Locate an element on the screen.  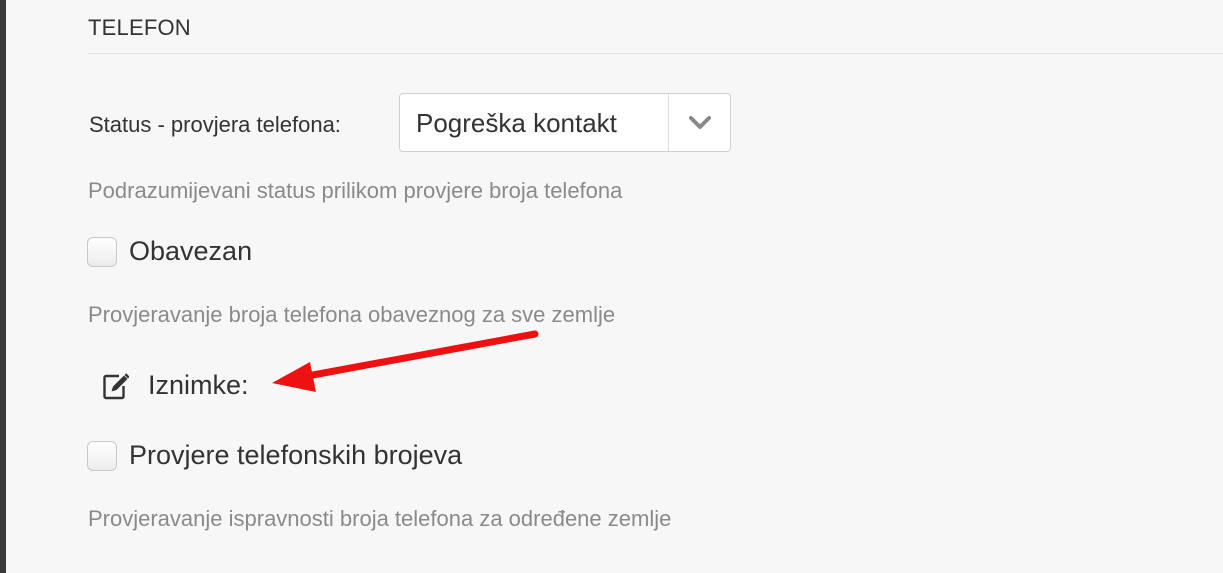
status-select: Pogreška kontakt is located at coordinates (565, 122).